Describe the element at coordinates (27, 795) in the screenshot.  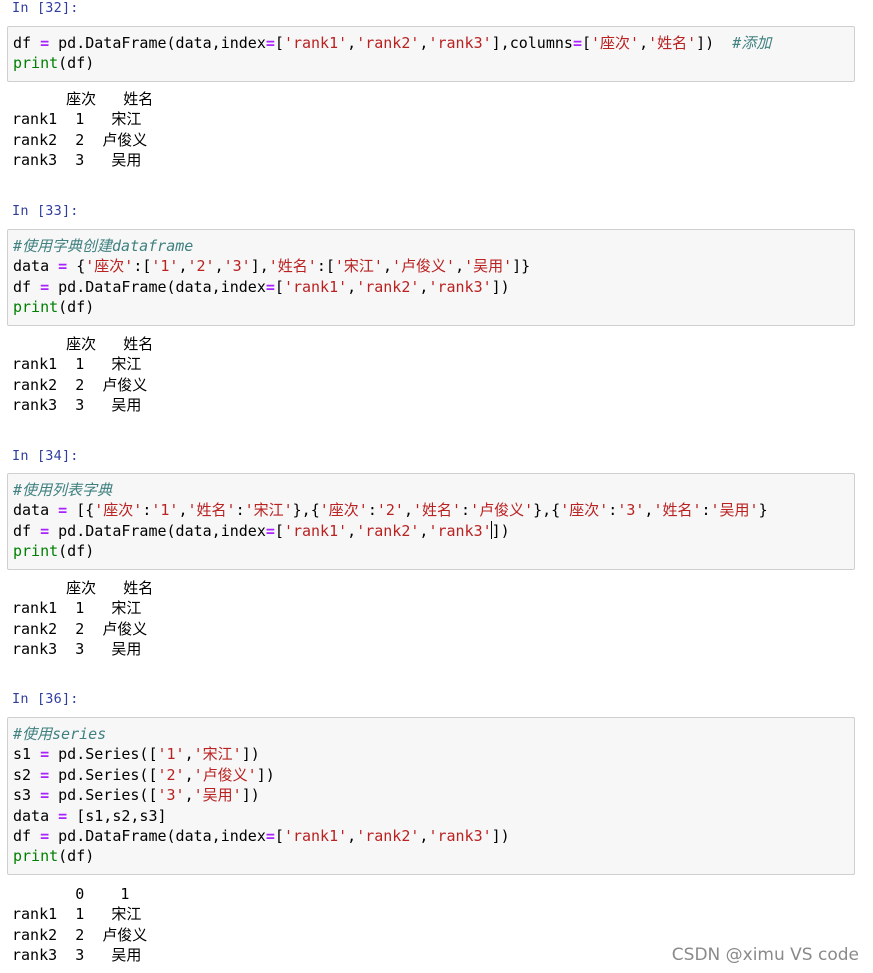
I see `code-token: s3` at that location.